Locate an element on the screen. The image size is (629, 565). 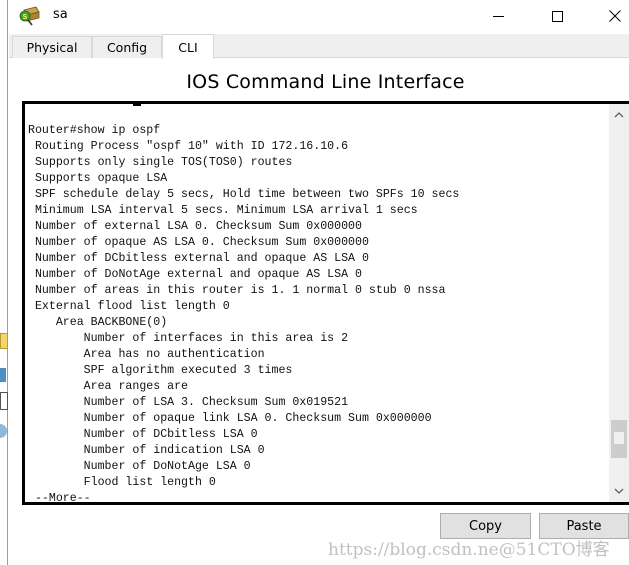
tab-physical: Physical is located at coordinates (52, 47).